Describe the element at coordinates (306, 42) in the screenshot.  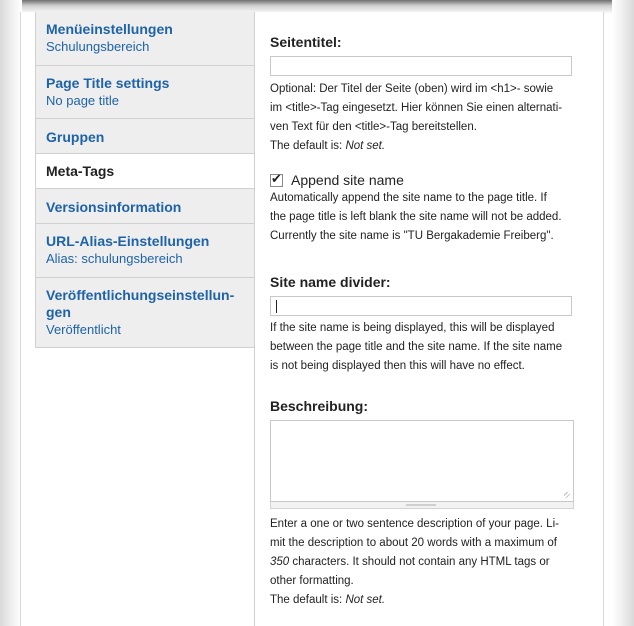
I see `seitentitel-label: Seitentitel:` at that location.